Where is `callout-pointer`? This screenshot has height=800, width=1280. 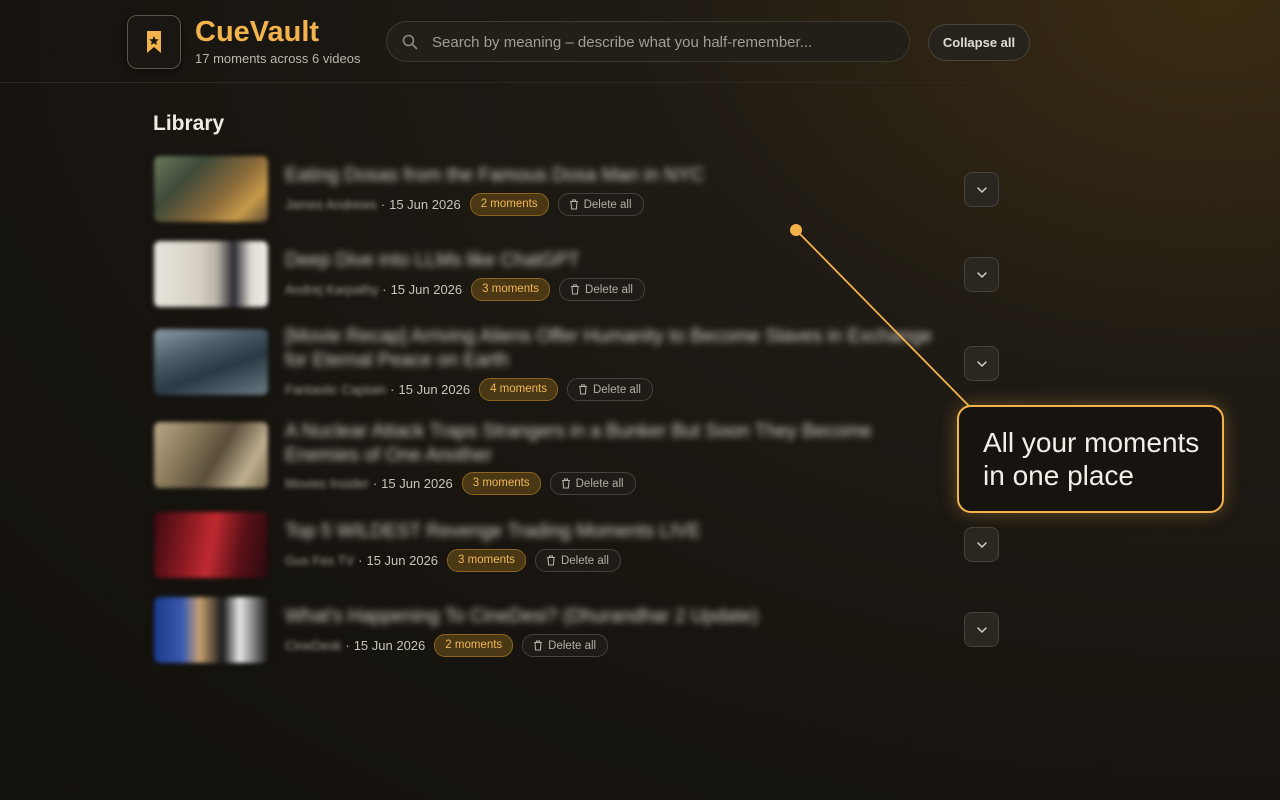 callout-pointer is located at coordinates (880, 316).